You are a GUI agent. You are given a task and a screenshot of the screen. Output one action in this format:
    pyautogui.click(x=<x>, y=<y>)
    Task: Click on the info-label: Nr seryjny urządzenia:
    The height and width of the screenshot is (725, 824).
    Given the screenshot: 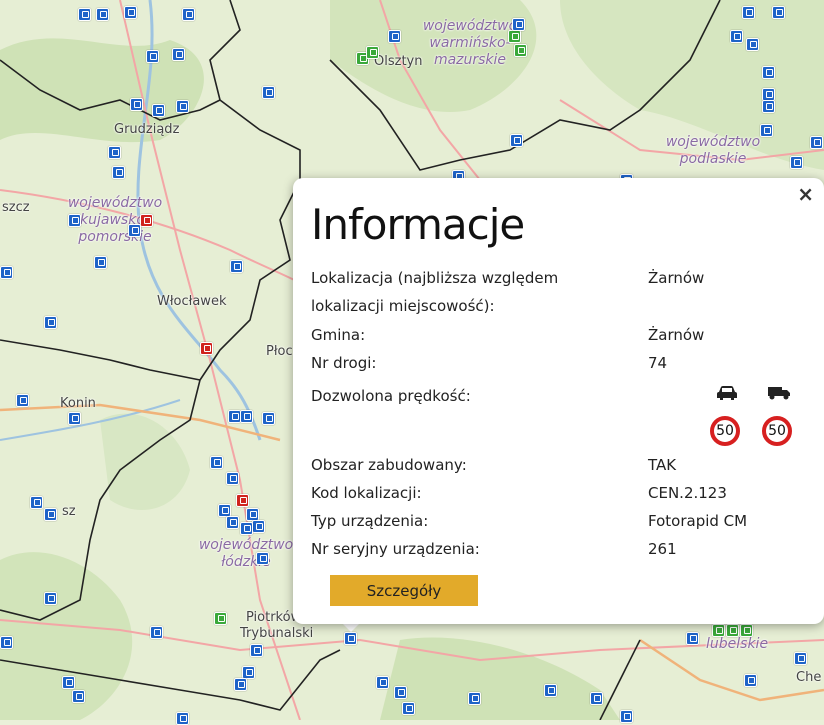 What is the action you would take?
    pyautogui.click(x=395, y=549)
    